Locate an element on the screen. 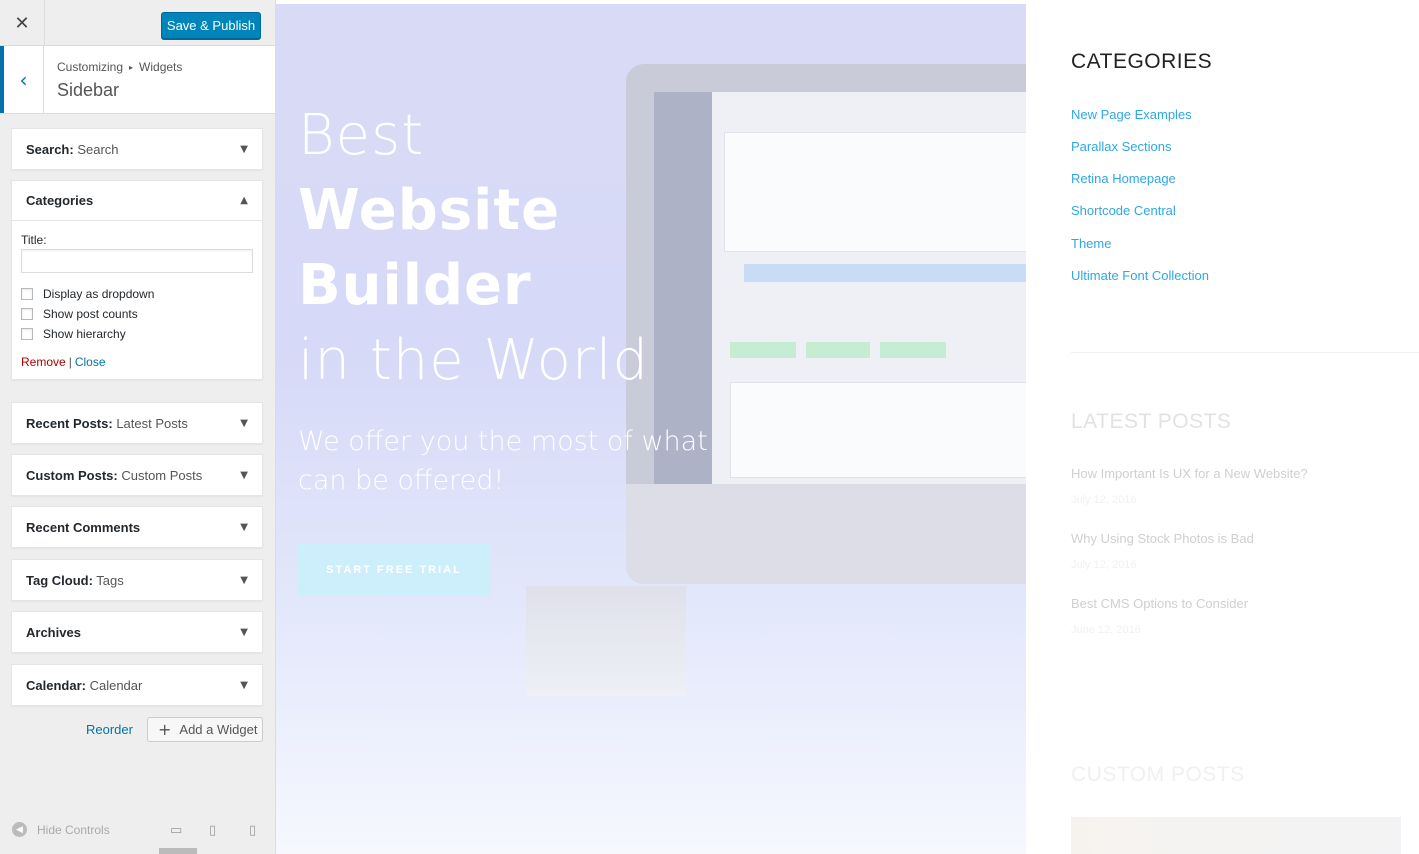 This screenshot has width=1419, height=854. post-link: Best CMS Options to Consider is located at coordinates (1159, 603).